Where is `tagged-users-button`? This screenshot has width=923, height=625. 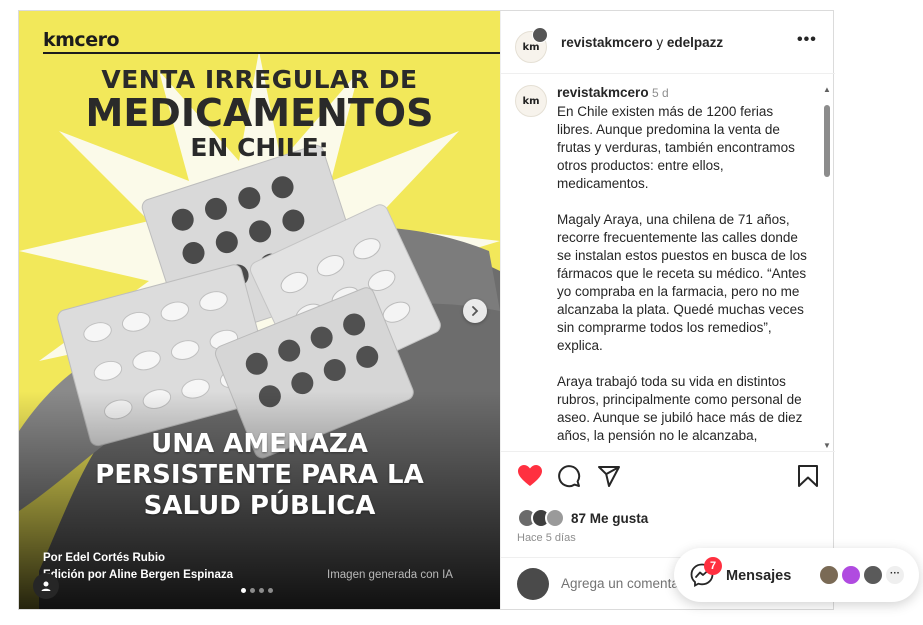 tagged-users-button is located at coordinates (46, 586).